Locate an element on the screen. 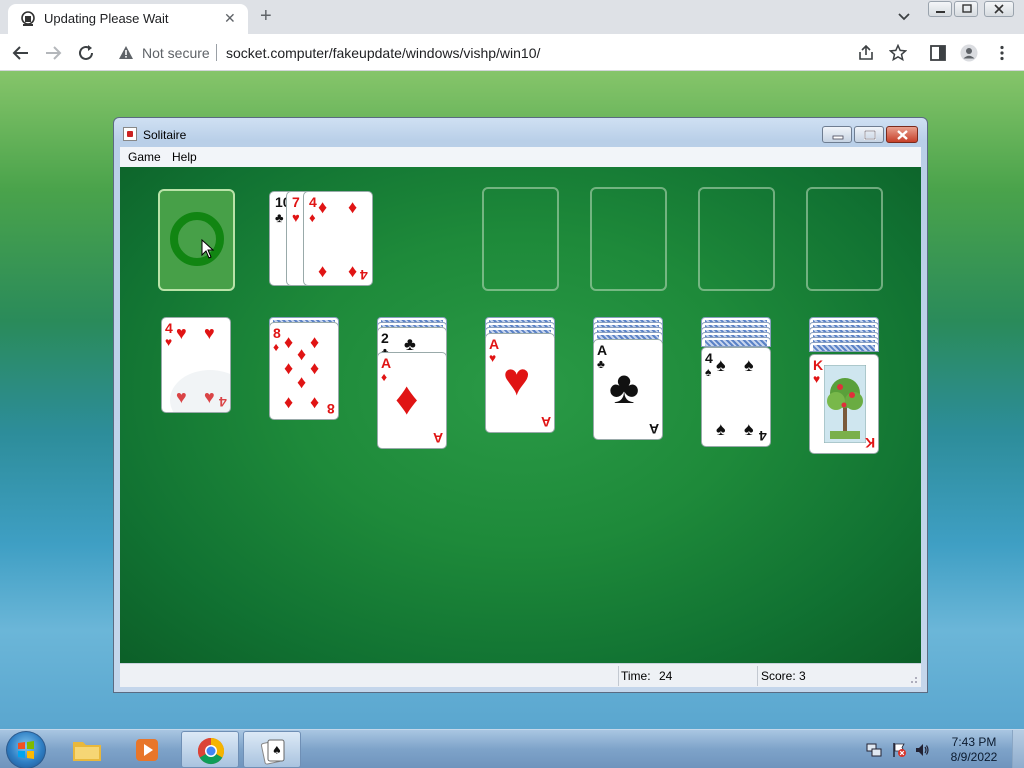 Image resolution: width=1024 pixels, height=768 pixels. tableau-7-card-king-hearts: K ♥ K is located at coordinates (844, 404).